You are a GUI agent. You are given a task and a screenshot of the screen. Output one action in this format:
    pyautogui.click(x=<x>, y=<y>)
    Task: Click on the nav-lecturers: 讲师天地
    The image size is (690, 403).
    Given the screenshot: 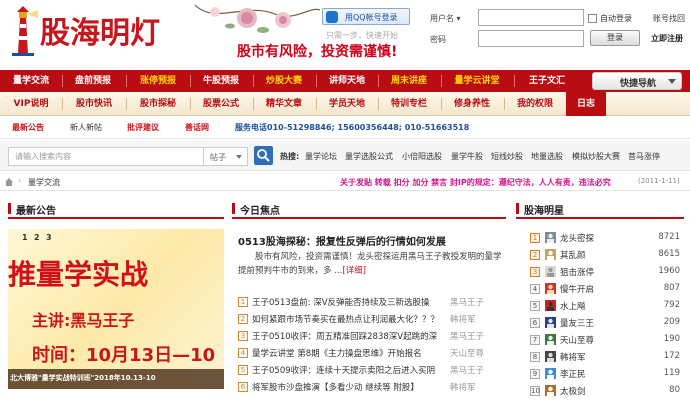 What is the action you would take?
    pyautogui.click(x=347, y=81)
    